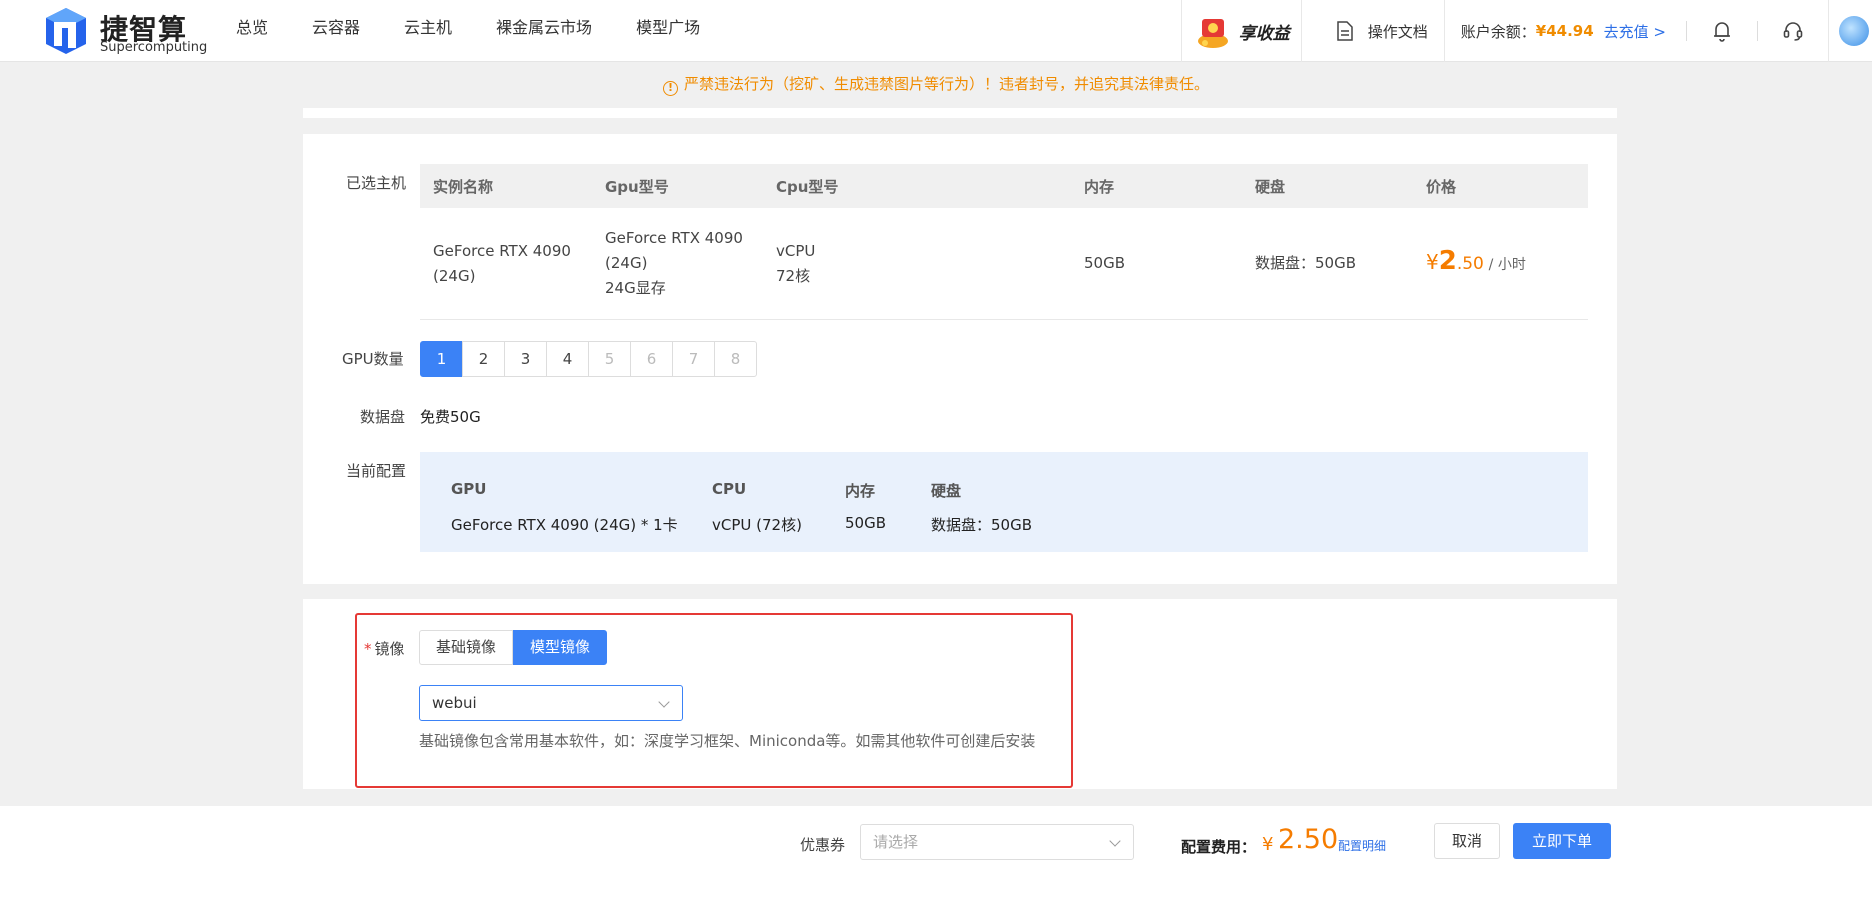  I want to click on col-instance-name: 实例名称, so click(463, 186).